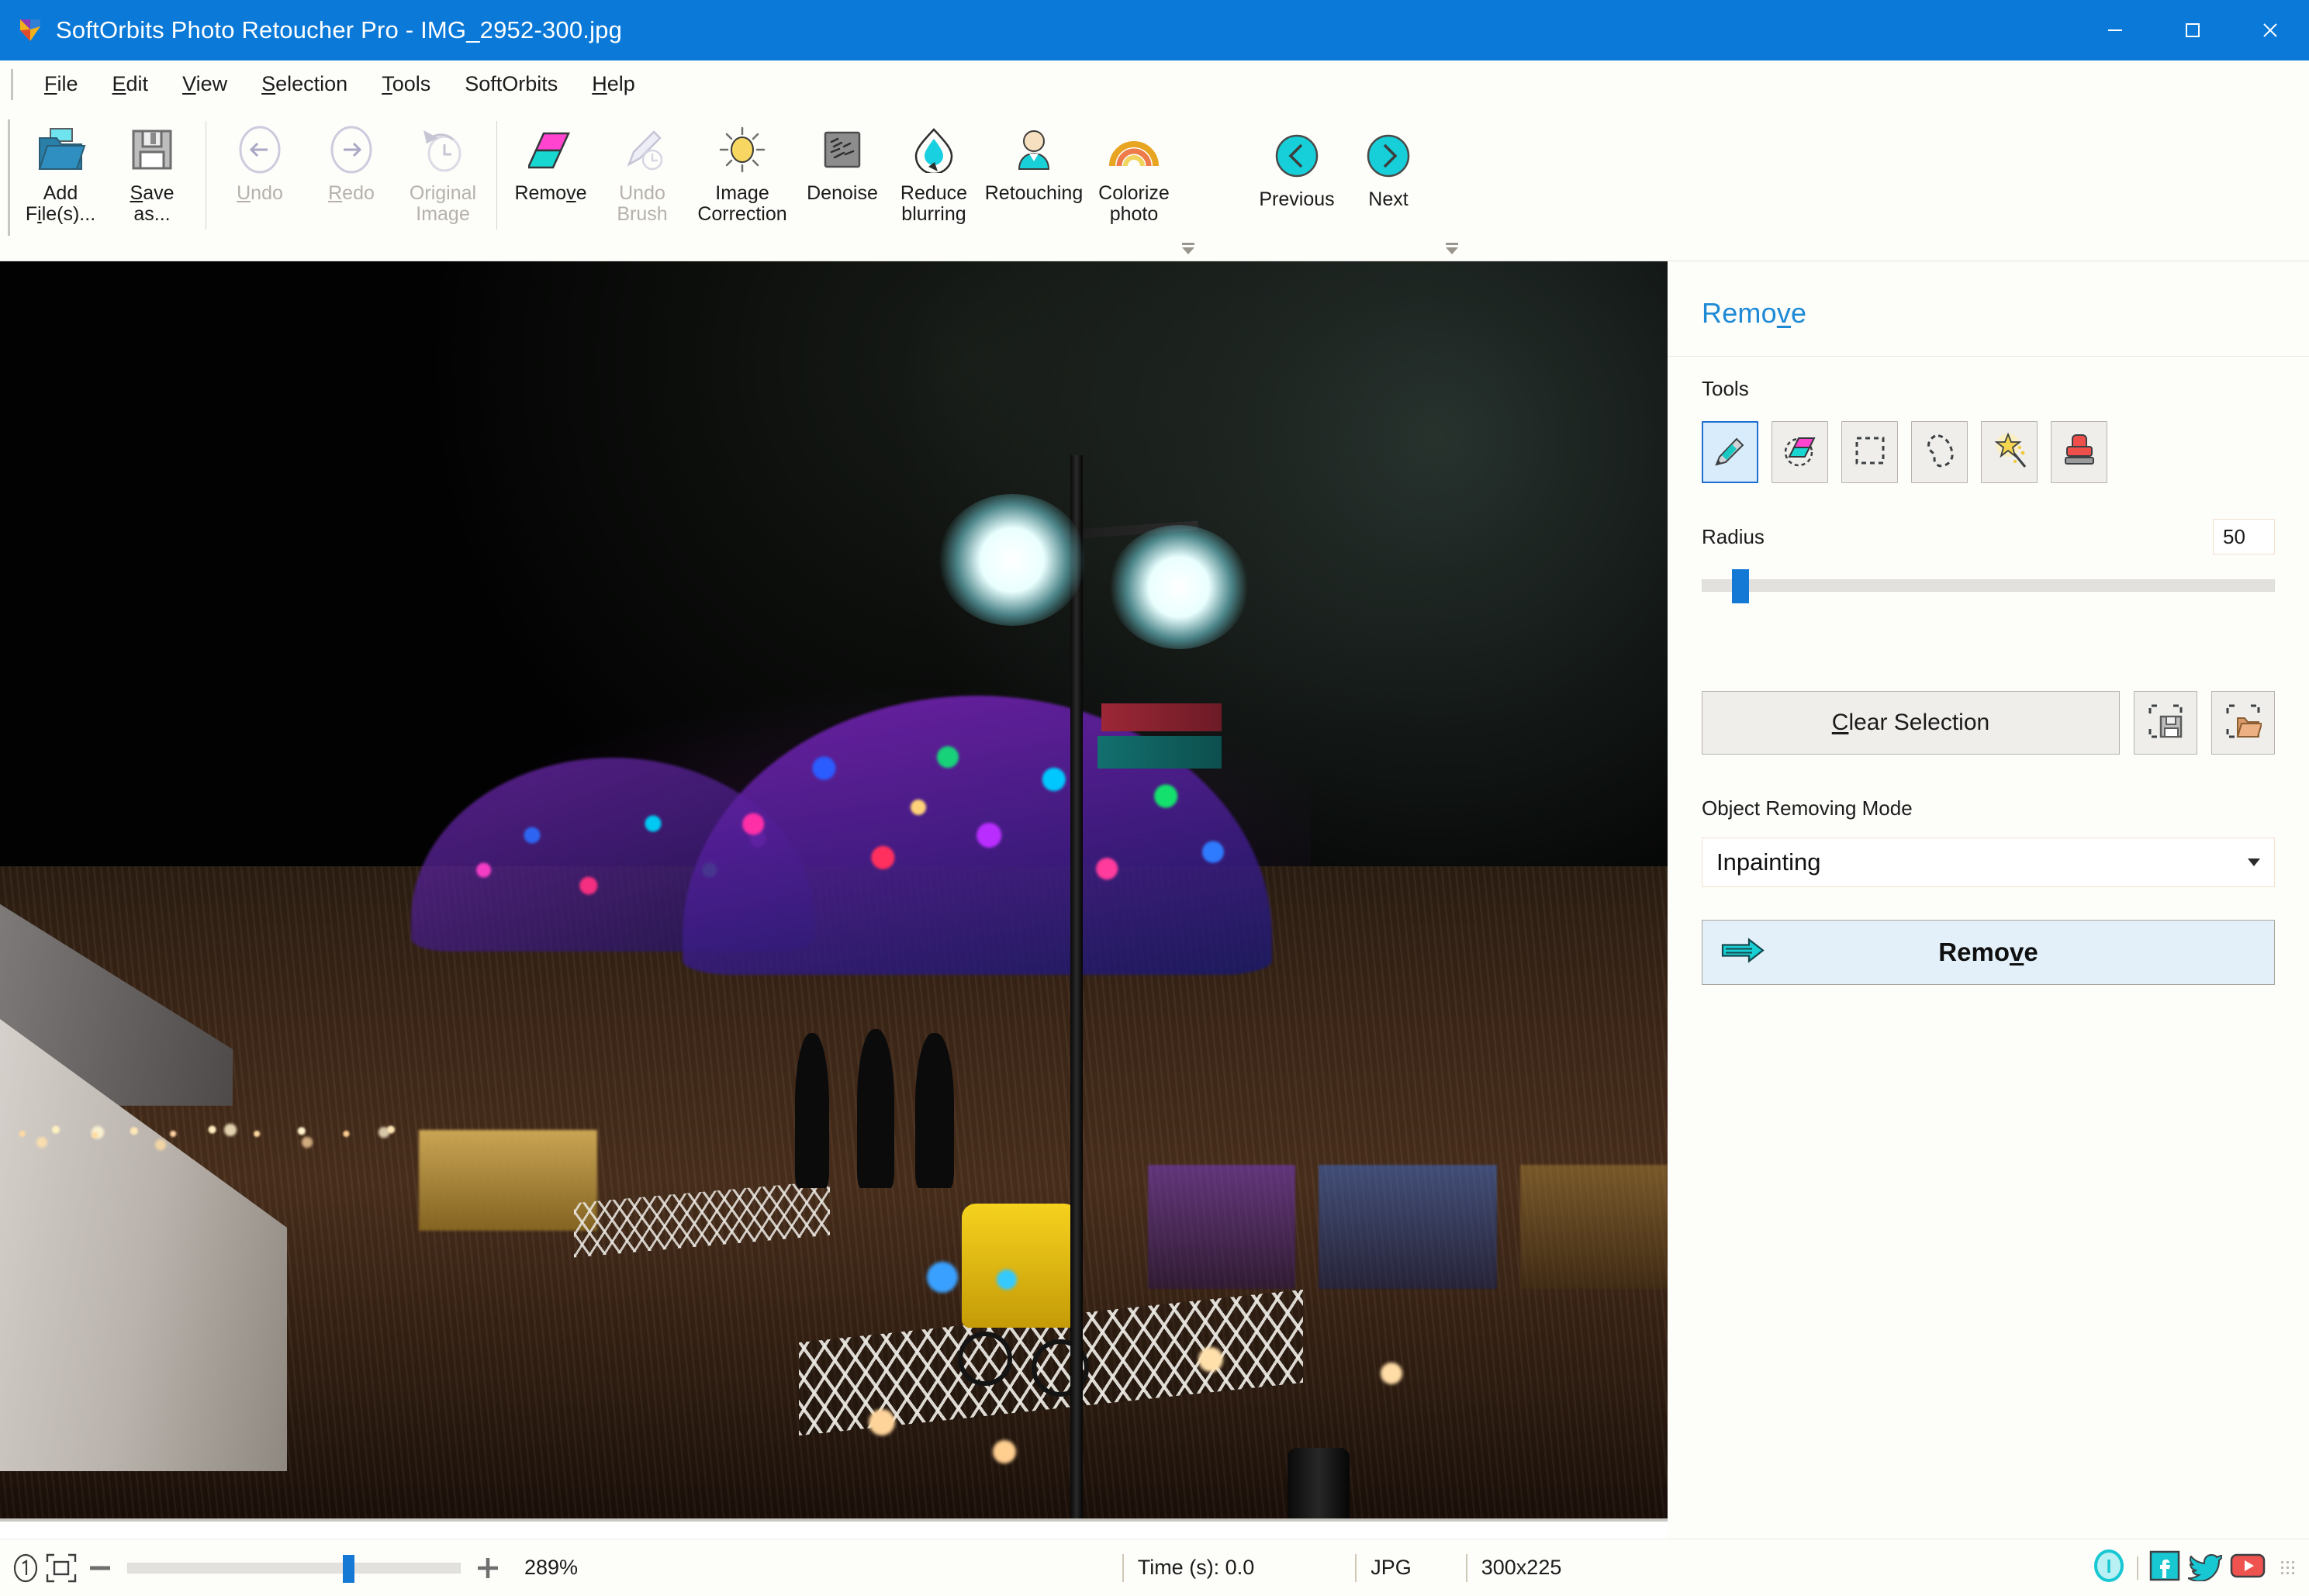 The image size is (2309, 1596). Describe the element at coordinates (1988, 356) in the screenshot. I see `panel-title-divider` at that location.